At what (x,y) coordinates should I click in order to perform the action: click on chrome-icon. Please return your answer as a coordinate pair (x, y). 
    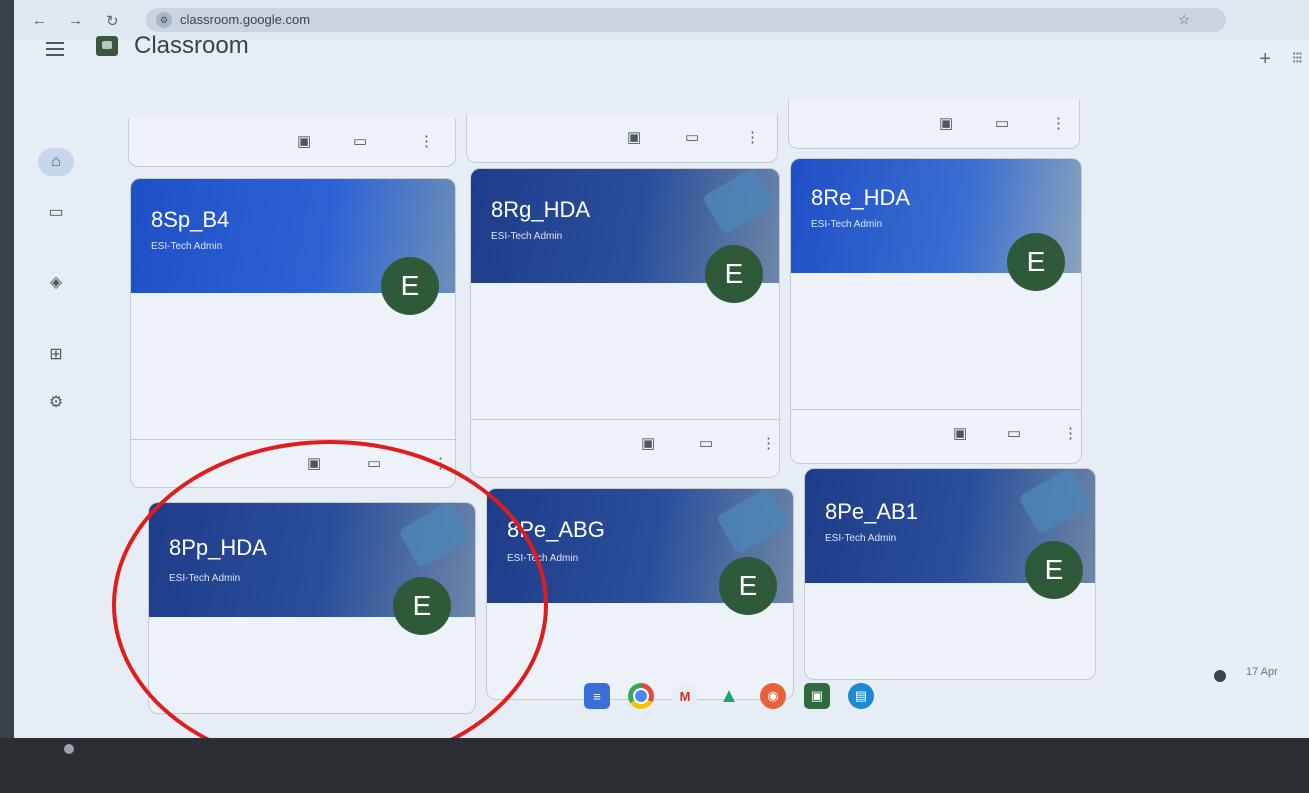
    Looking at the image, I should click on (641, 696).